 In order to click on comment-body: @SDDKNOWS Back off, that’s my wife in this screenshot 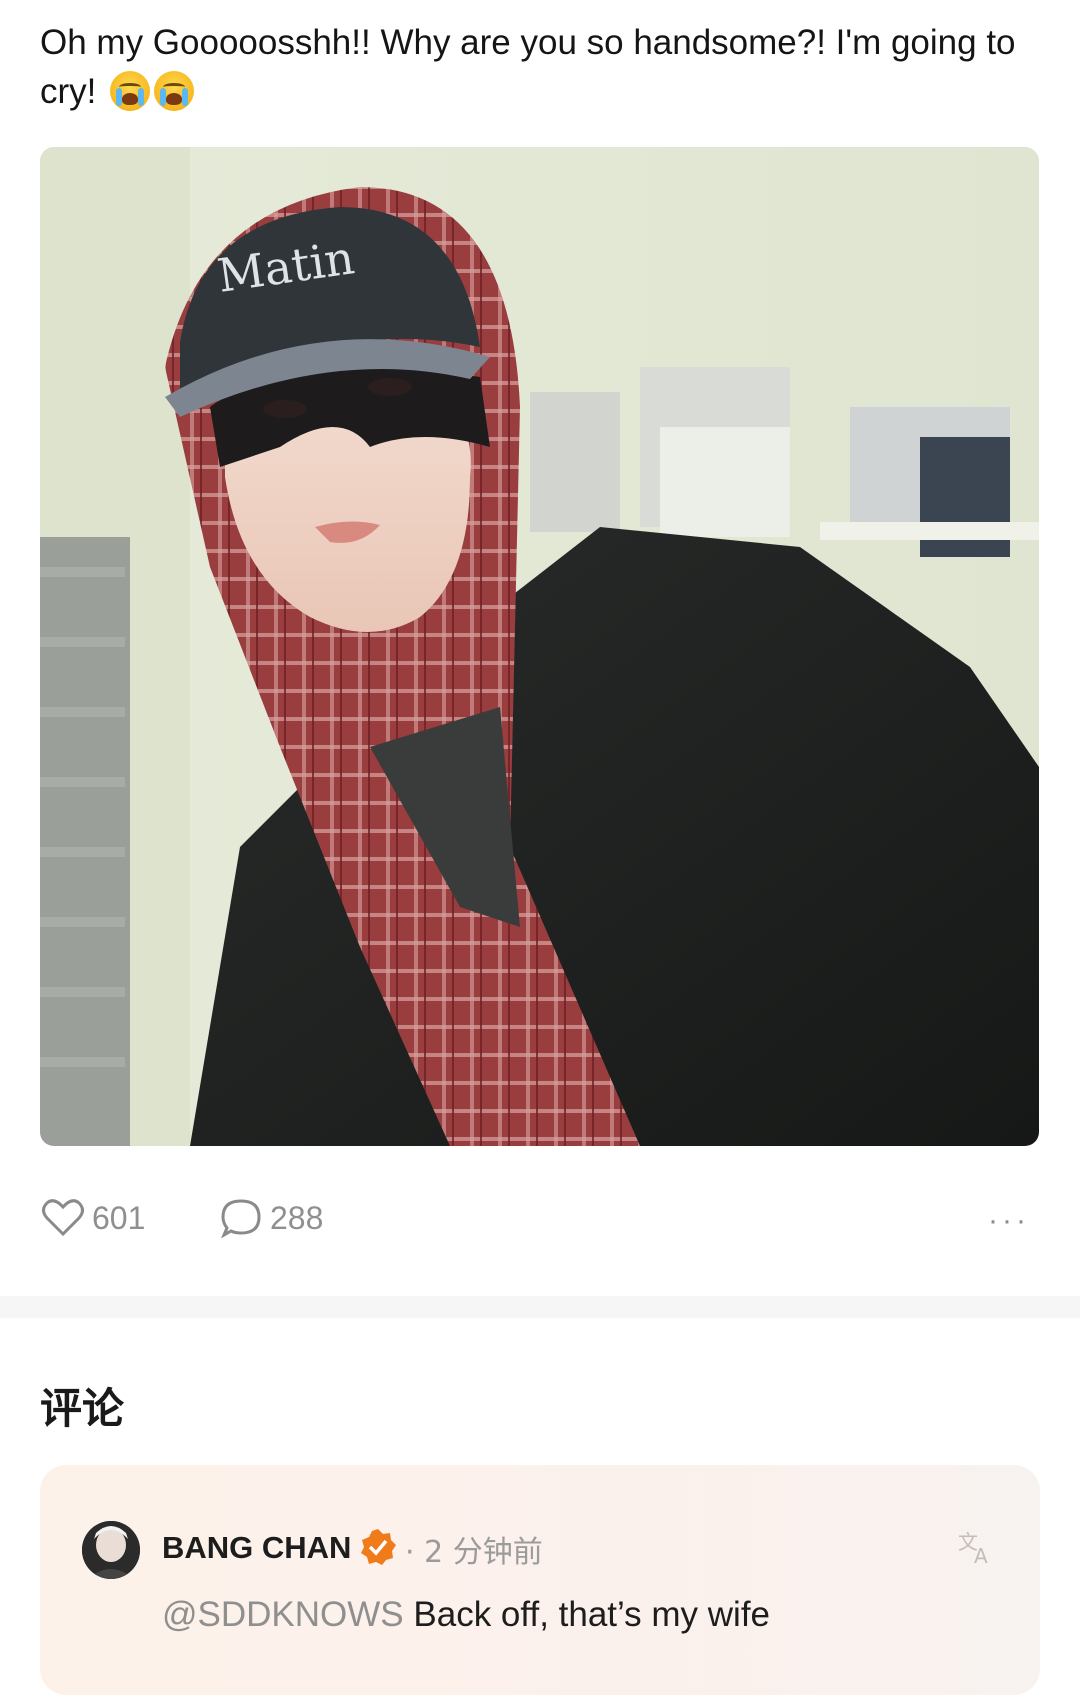, I will do `click(466, 1615)`.